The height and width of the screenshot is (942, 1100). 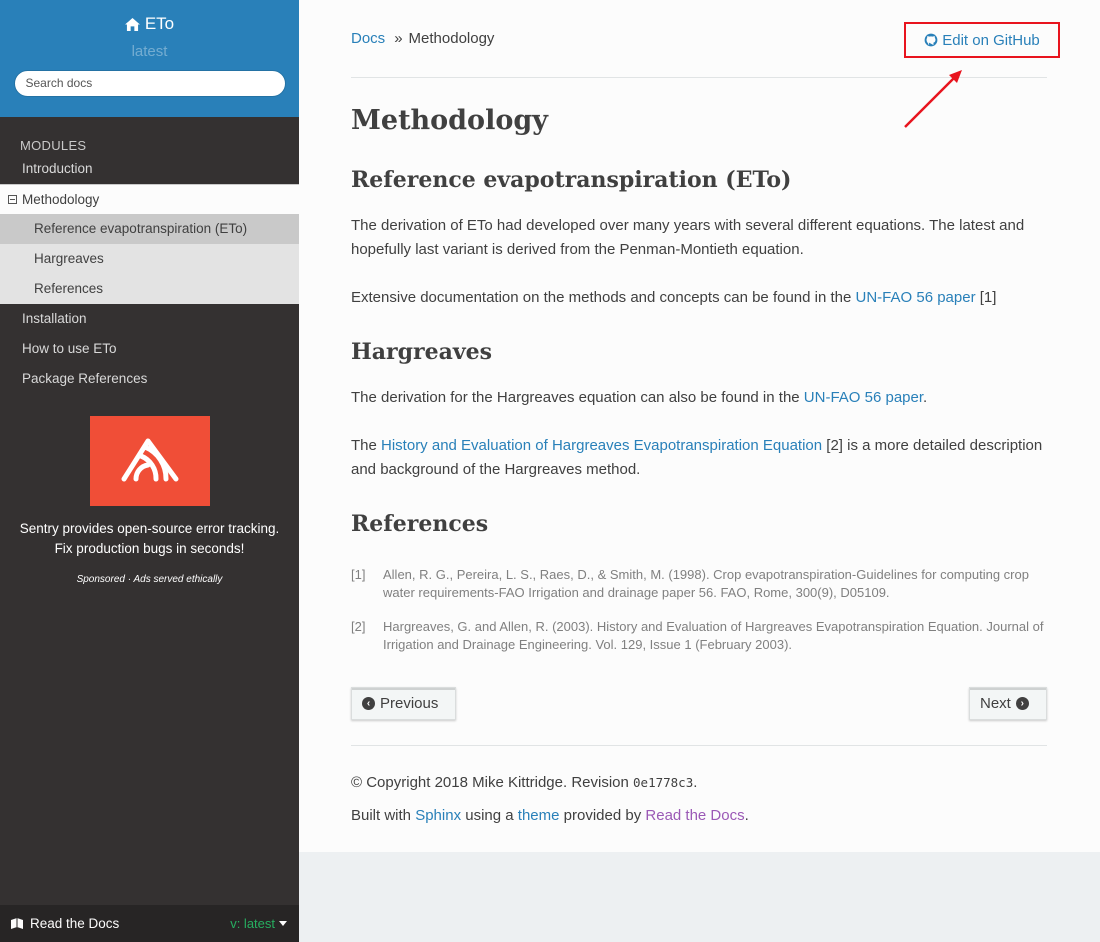 I want to click on sentry-logo, so click(x=149, y=461).